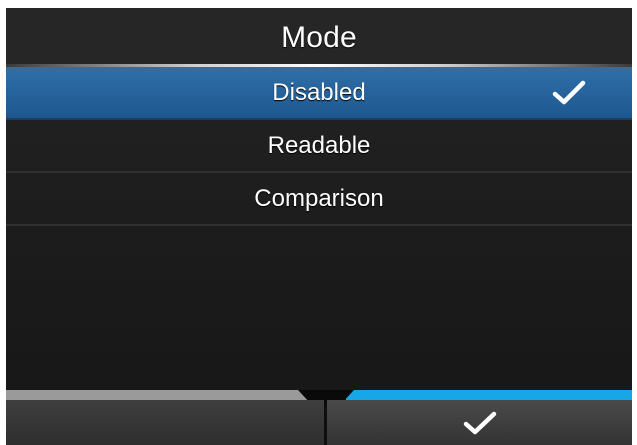 Image resolution: width=637 pixels, height=445 pixels. I want to click on option-readable: Readable, so click(319, 146).